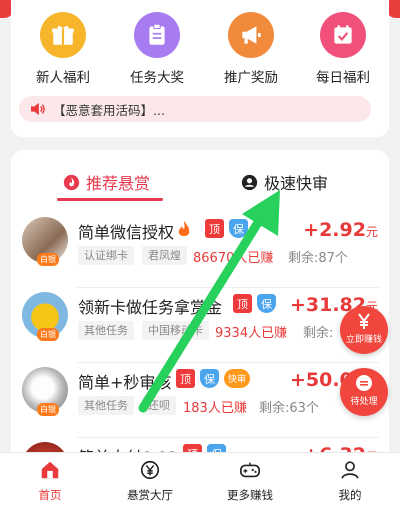 The image size is (400, 510). What do you see at coordinates (150, 495) in the screenshot?
I see `nav-label: 悬赏大厅` at bounding box center [150, 495].